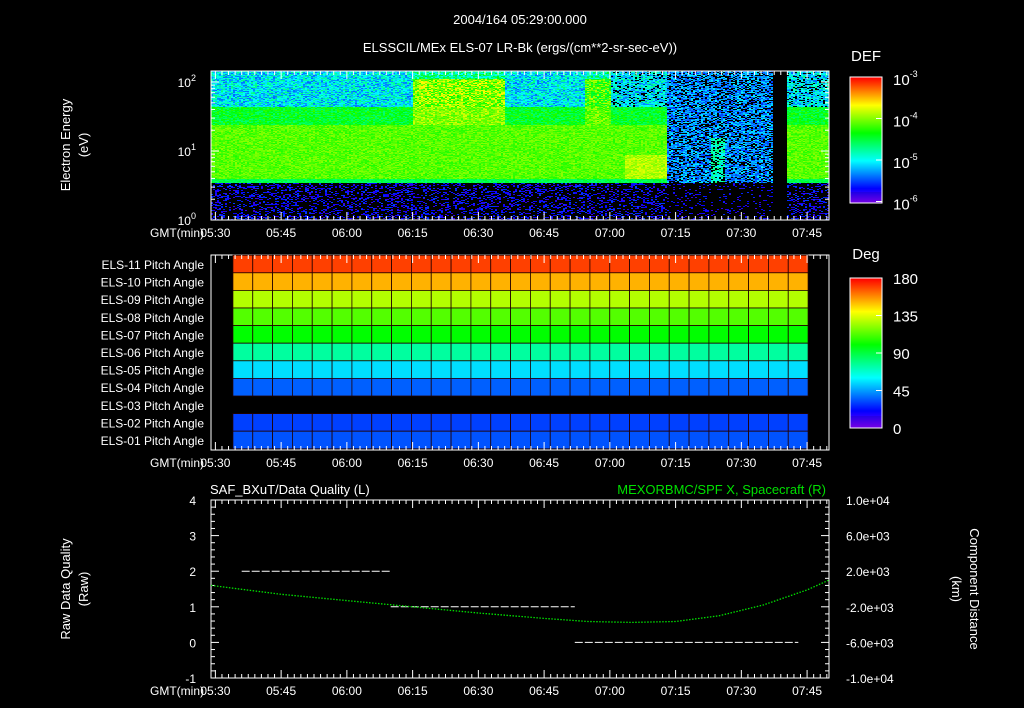 The image size is (1024, 708). I want to click on time-tick-label: 06:30, so click(478, 463).